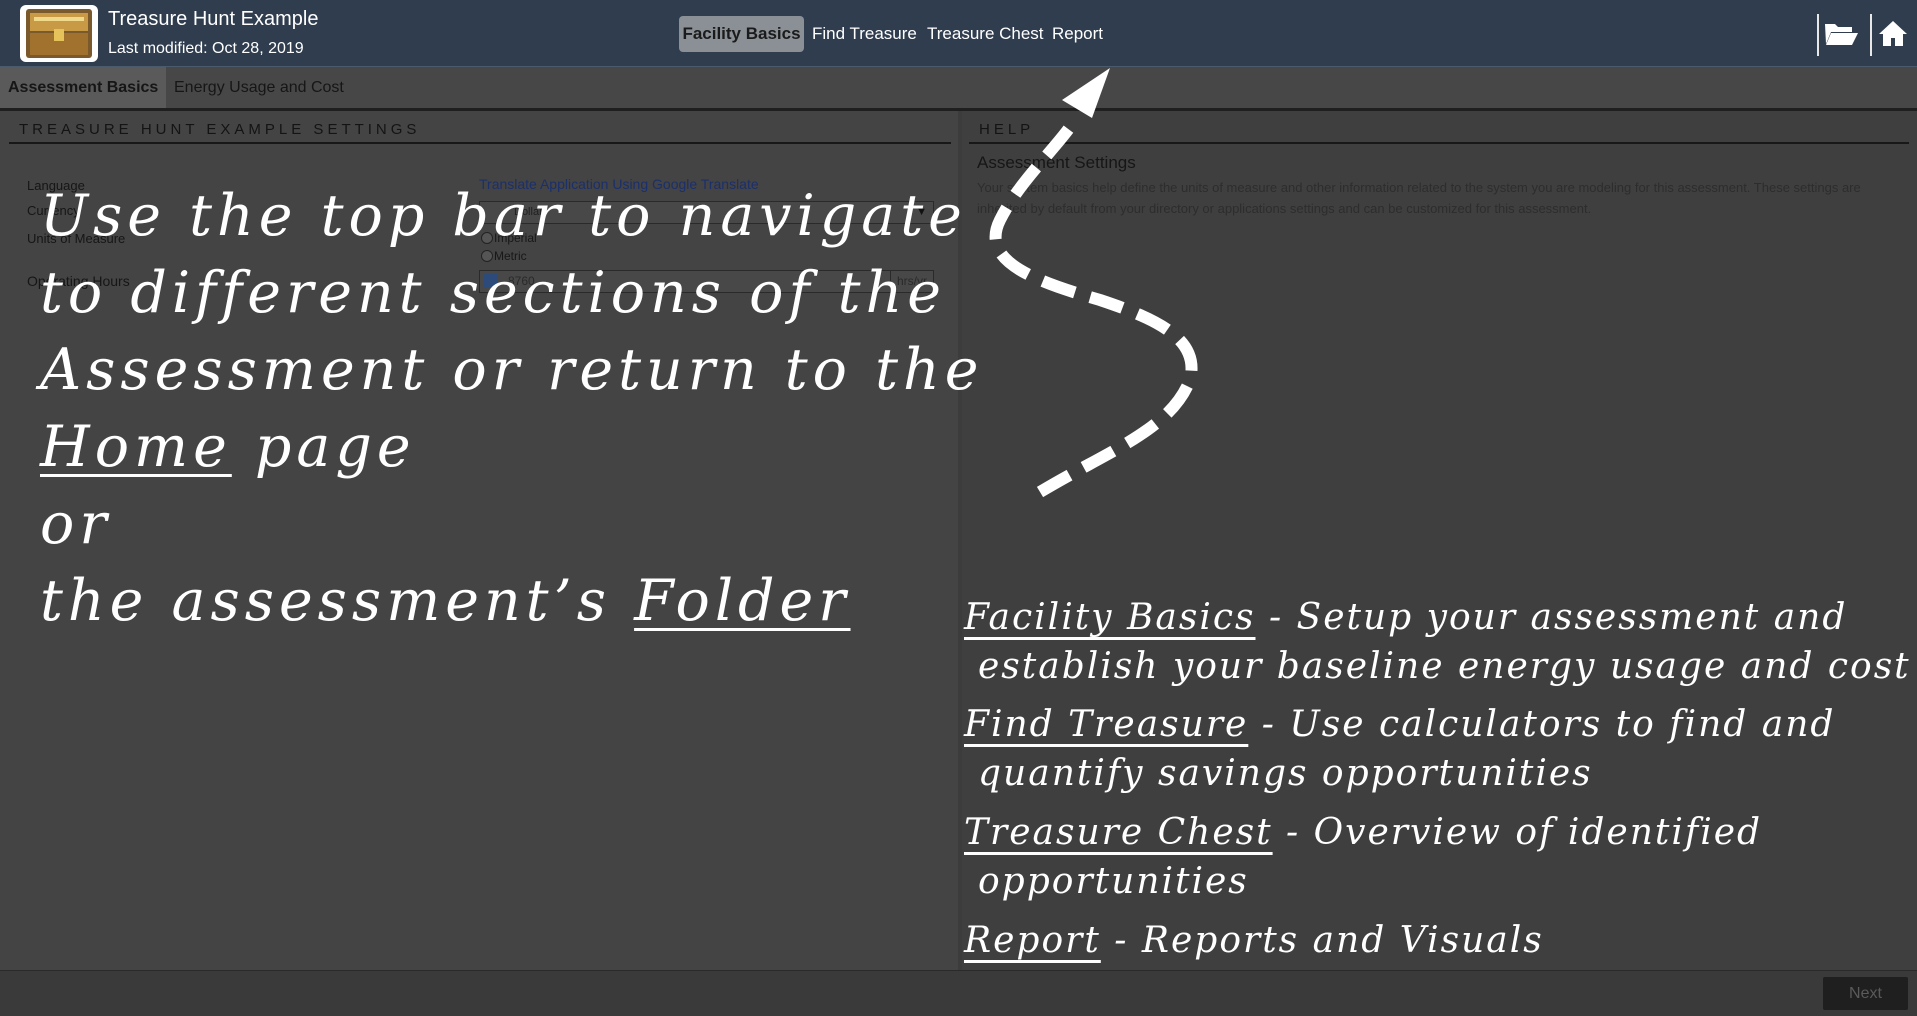 This screenshot has height=1016, width=1917. What do you see at coordinates (259, 87) in the screenshot?
I see `tab-energy-usage-and-cost: Energy Usage and Cost` at bounding box center [259, 87].